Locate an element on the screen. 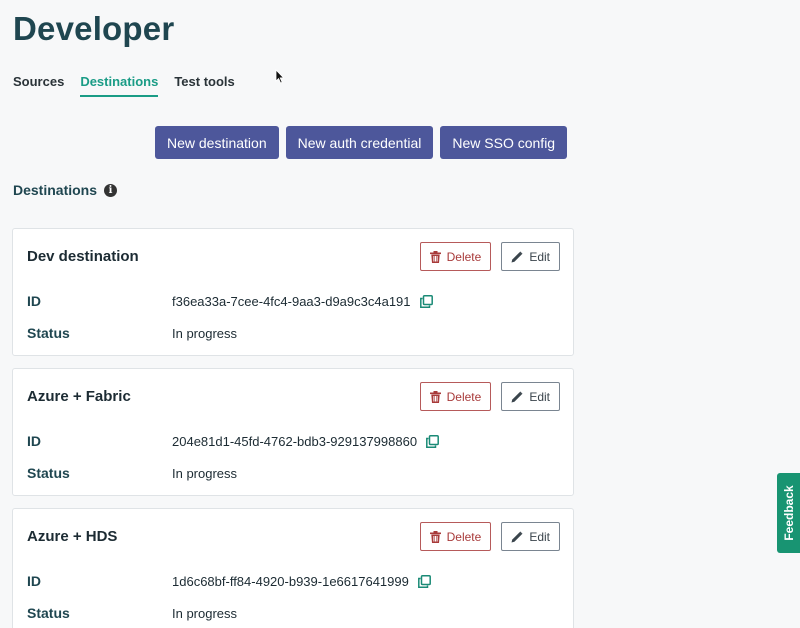 The width and height of the screenshot is (800, 628). destination-id: 1d6c68bf-ff84-4920-b939-1e6617641999 is located at coordinates (290, 581).